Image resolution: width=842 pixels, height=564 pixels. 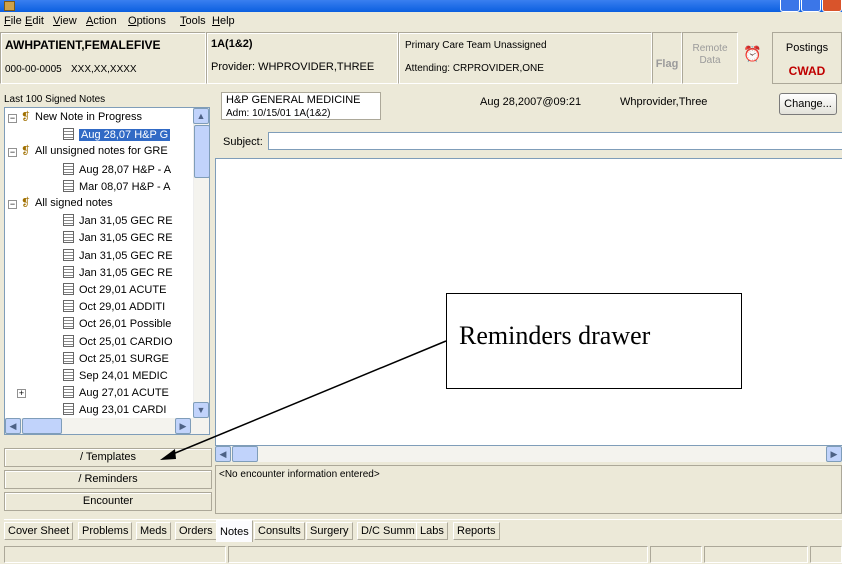 What do you see at coordinates (807, 71) in the screenshot?
I see `postings-code: CWAD` at bounding box center [807, 71].